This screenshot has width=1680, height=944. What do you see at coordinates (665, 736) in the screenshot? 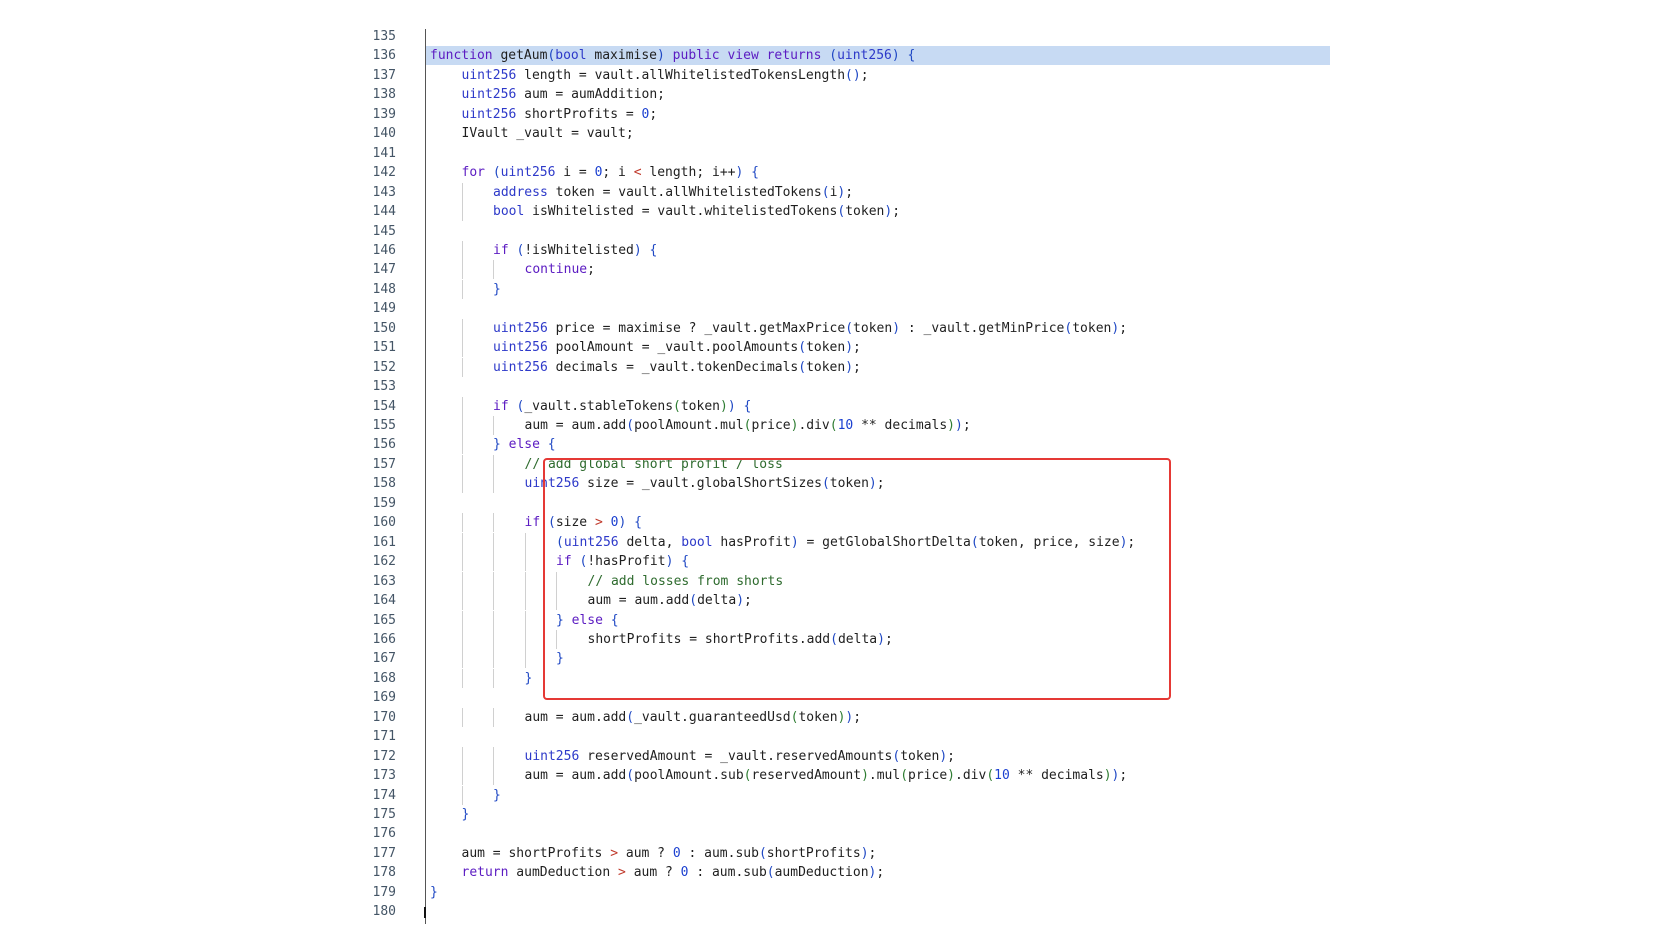
I see `code-line: 171` at bounding box center [665, 736].